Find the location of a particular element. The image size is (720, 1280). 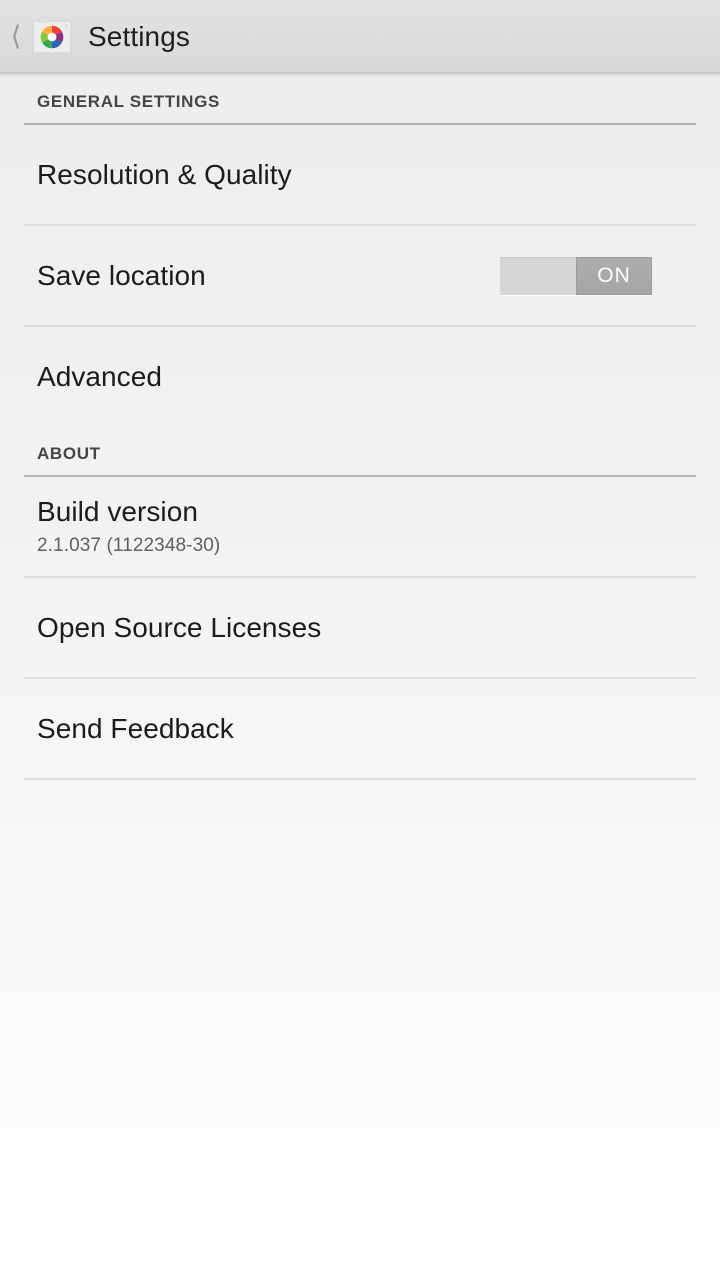

action-bar: ⟨ Settings is located at coordinates (360, 37).